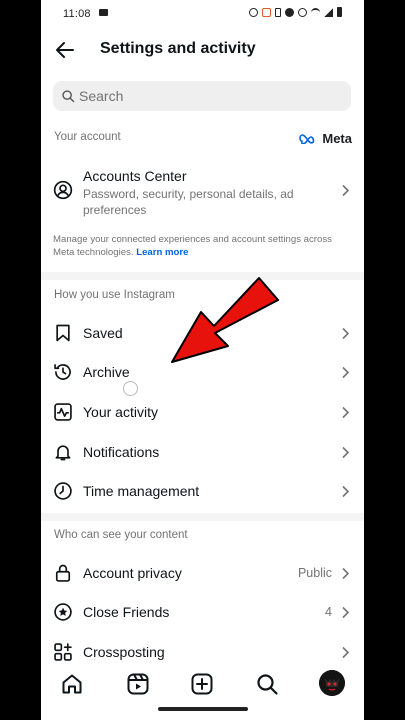 The image size is (405, 720). Describe the element at coordinates (124, 652) in the screenshot. I see `menu-item-label: Crossposting` at that location.